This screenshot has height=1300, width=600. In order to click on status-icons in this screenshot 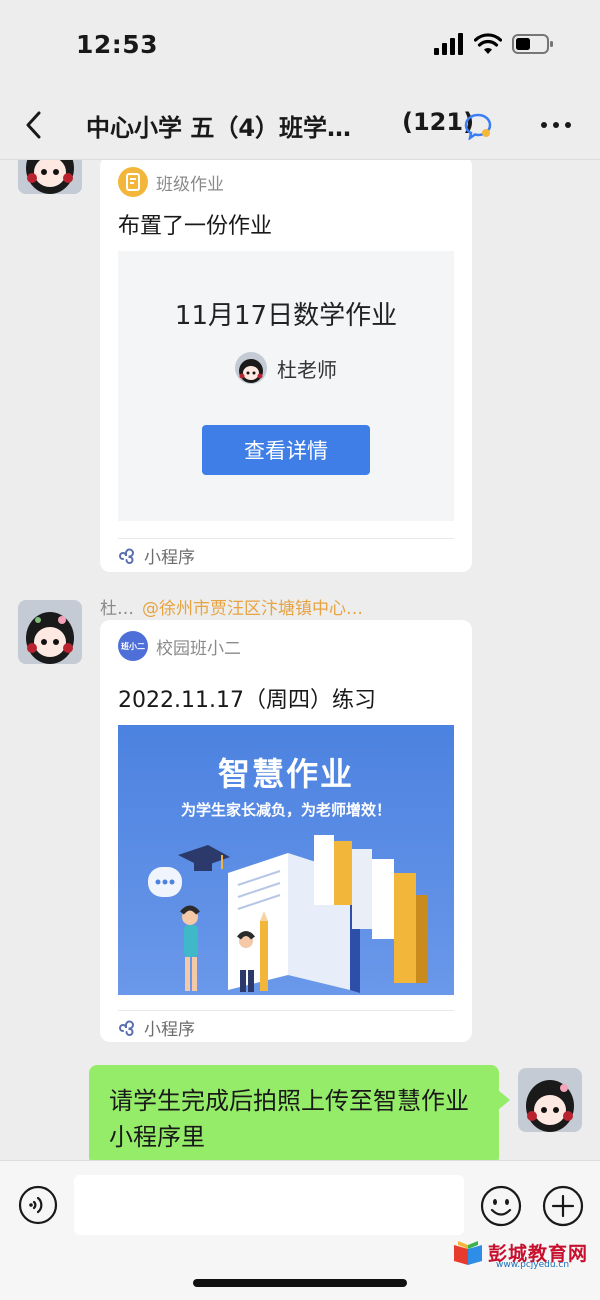, I will do `click(494, 44)`.